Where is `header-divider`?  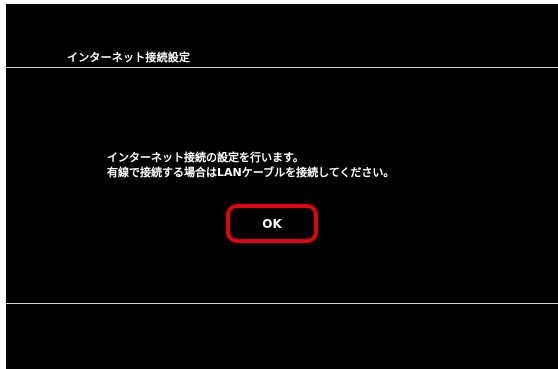 header-divider is located at coordinates (282, 67).